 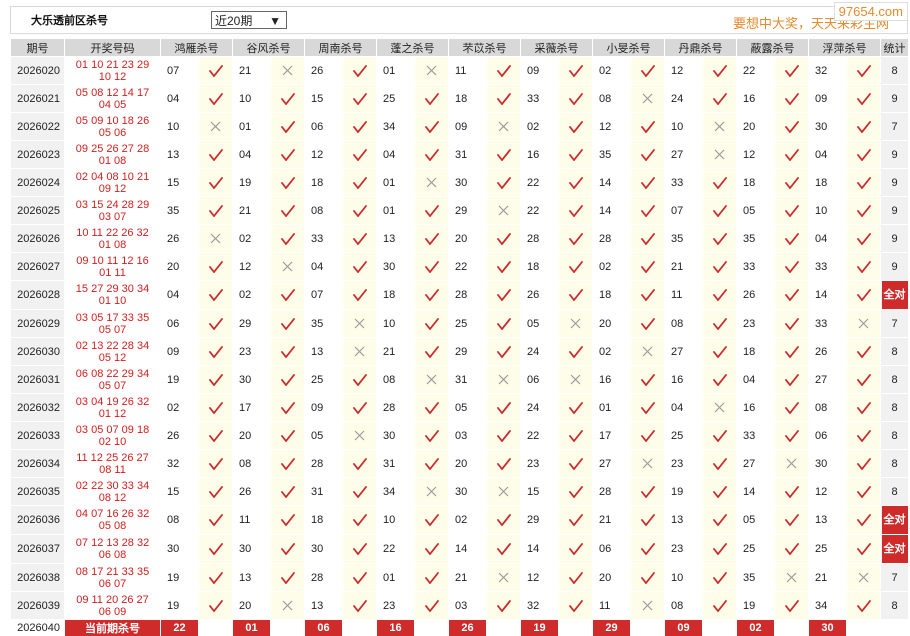 I want to click on draw-numbers-cell: 09 25 26 27 28 01 08, so click(x=112, y=154).